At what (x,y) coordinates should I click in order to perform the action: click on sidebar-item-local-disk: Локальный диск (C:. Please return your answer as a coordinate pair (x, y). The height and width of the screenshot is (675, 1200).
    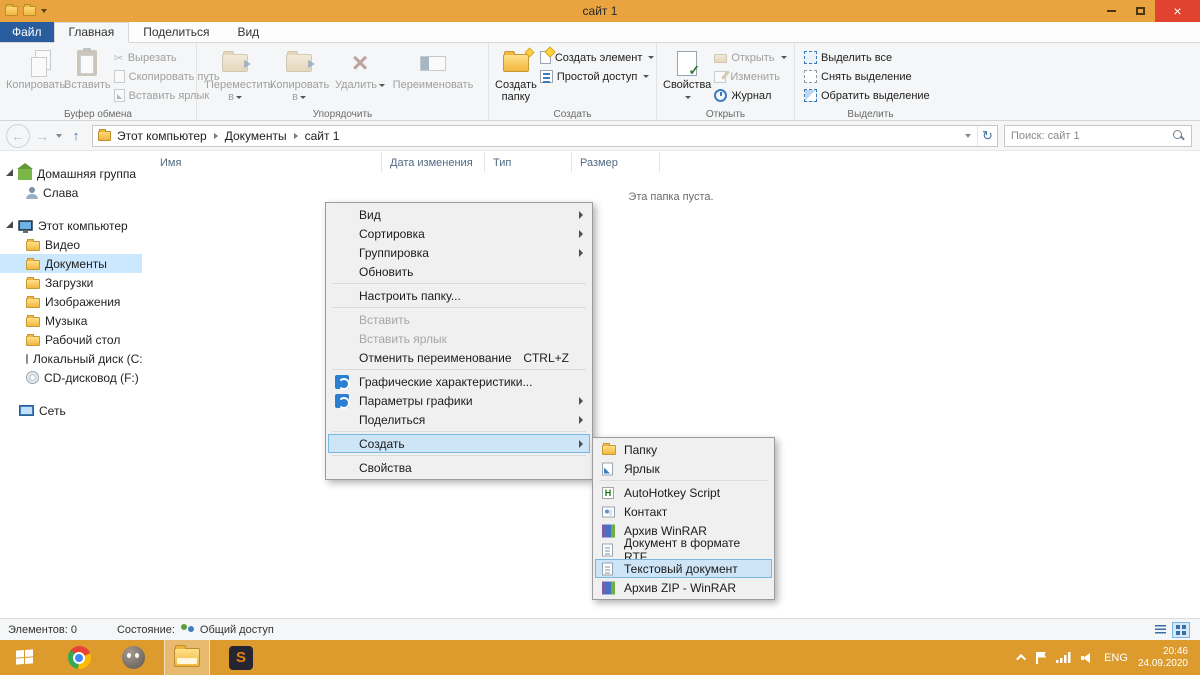
    Looking at the image, I should click on (71, 358).